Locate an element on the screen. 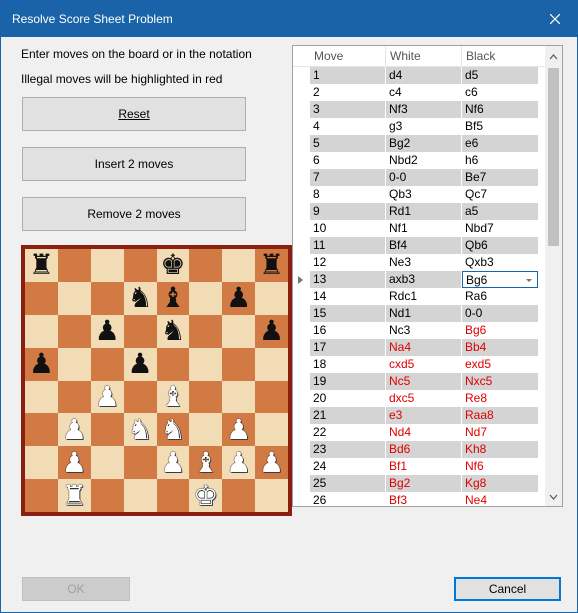 The image size is (578, 613). white-move-cell: Bg2 is located at coordinates (423, 483).